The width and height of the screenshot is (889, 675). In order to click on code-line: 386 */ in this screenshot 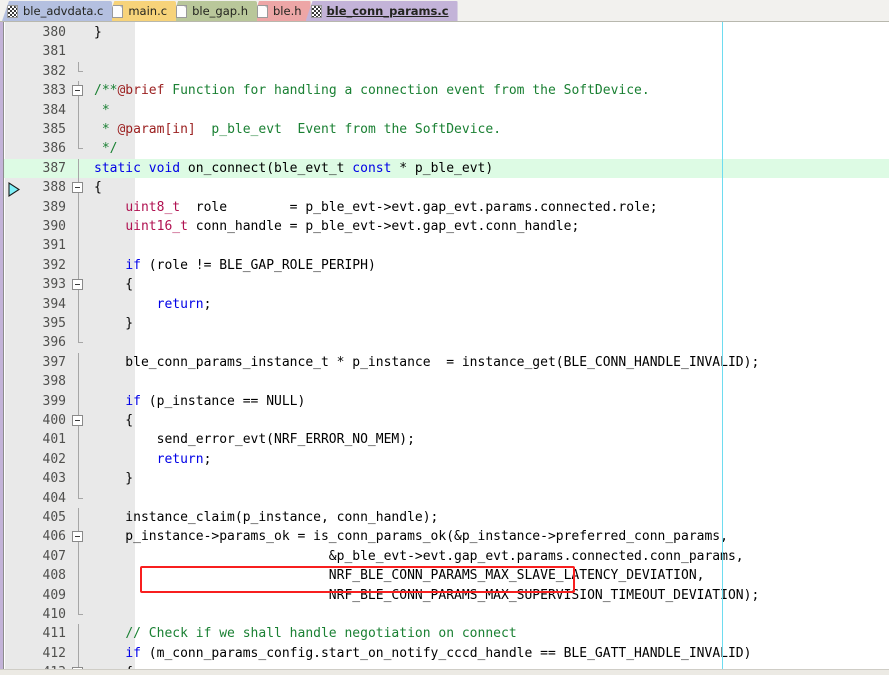, I will do `click(444, 148)`.